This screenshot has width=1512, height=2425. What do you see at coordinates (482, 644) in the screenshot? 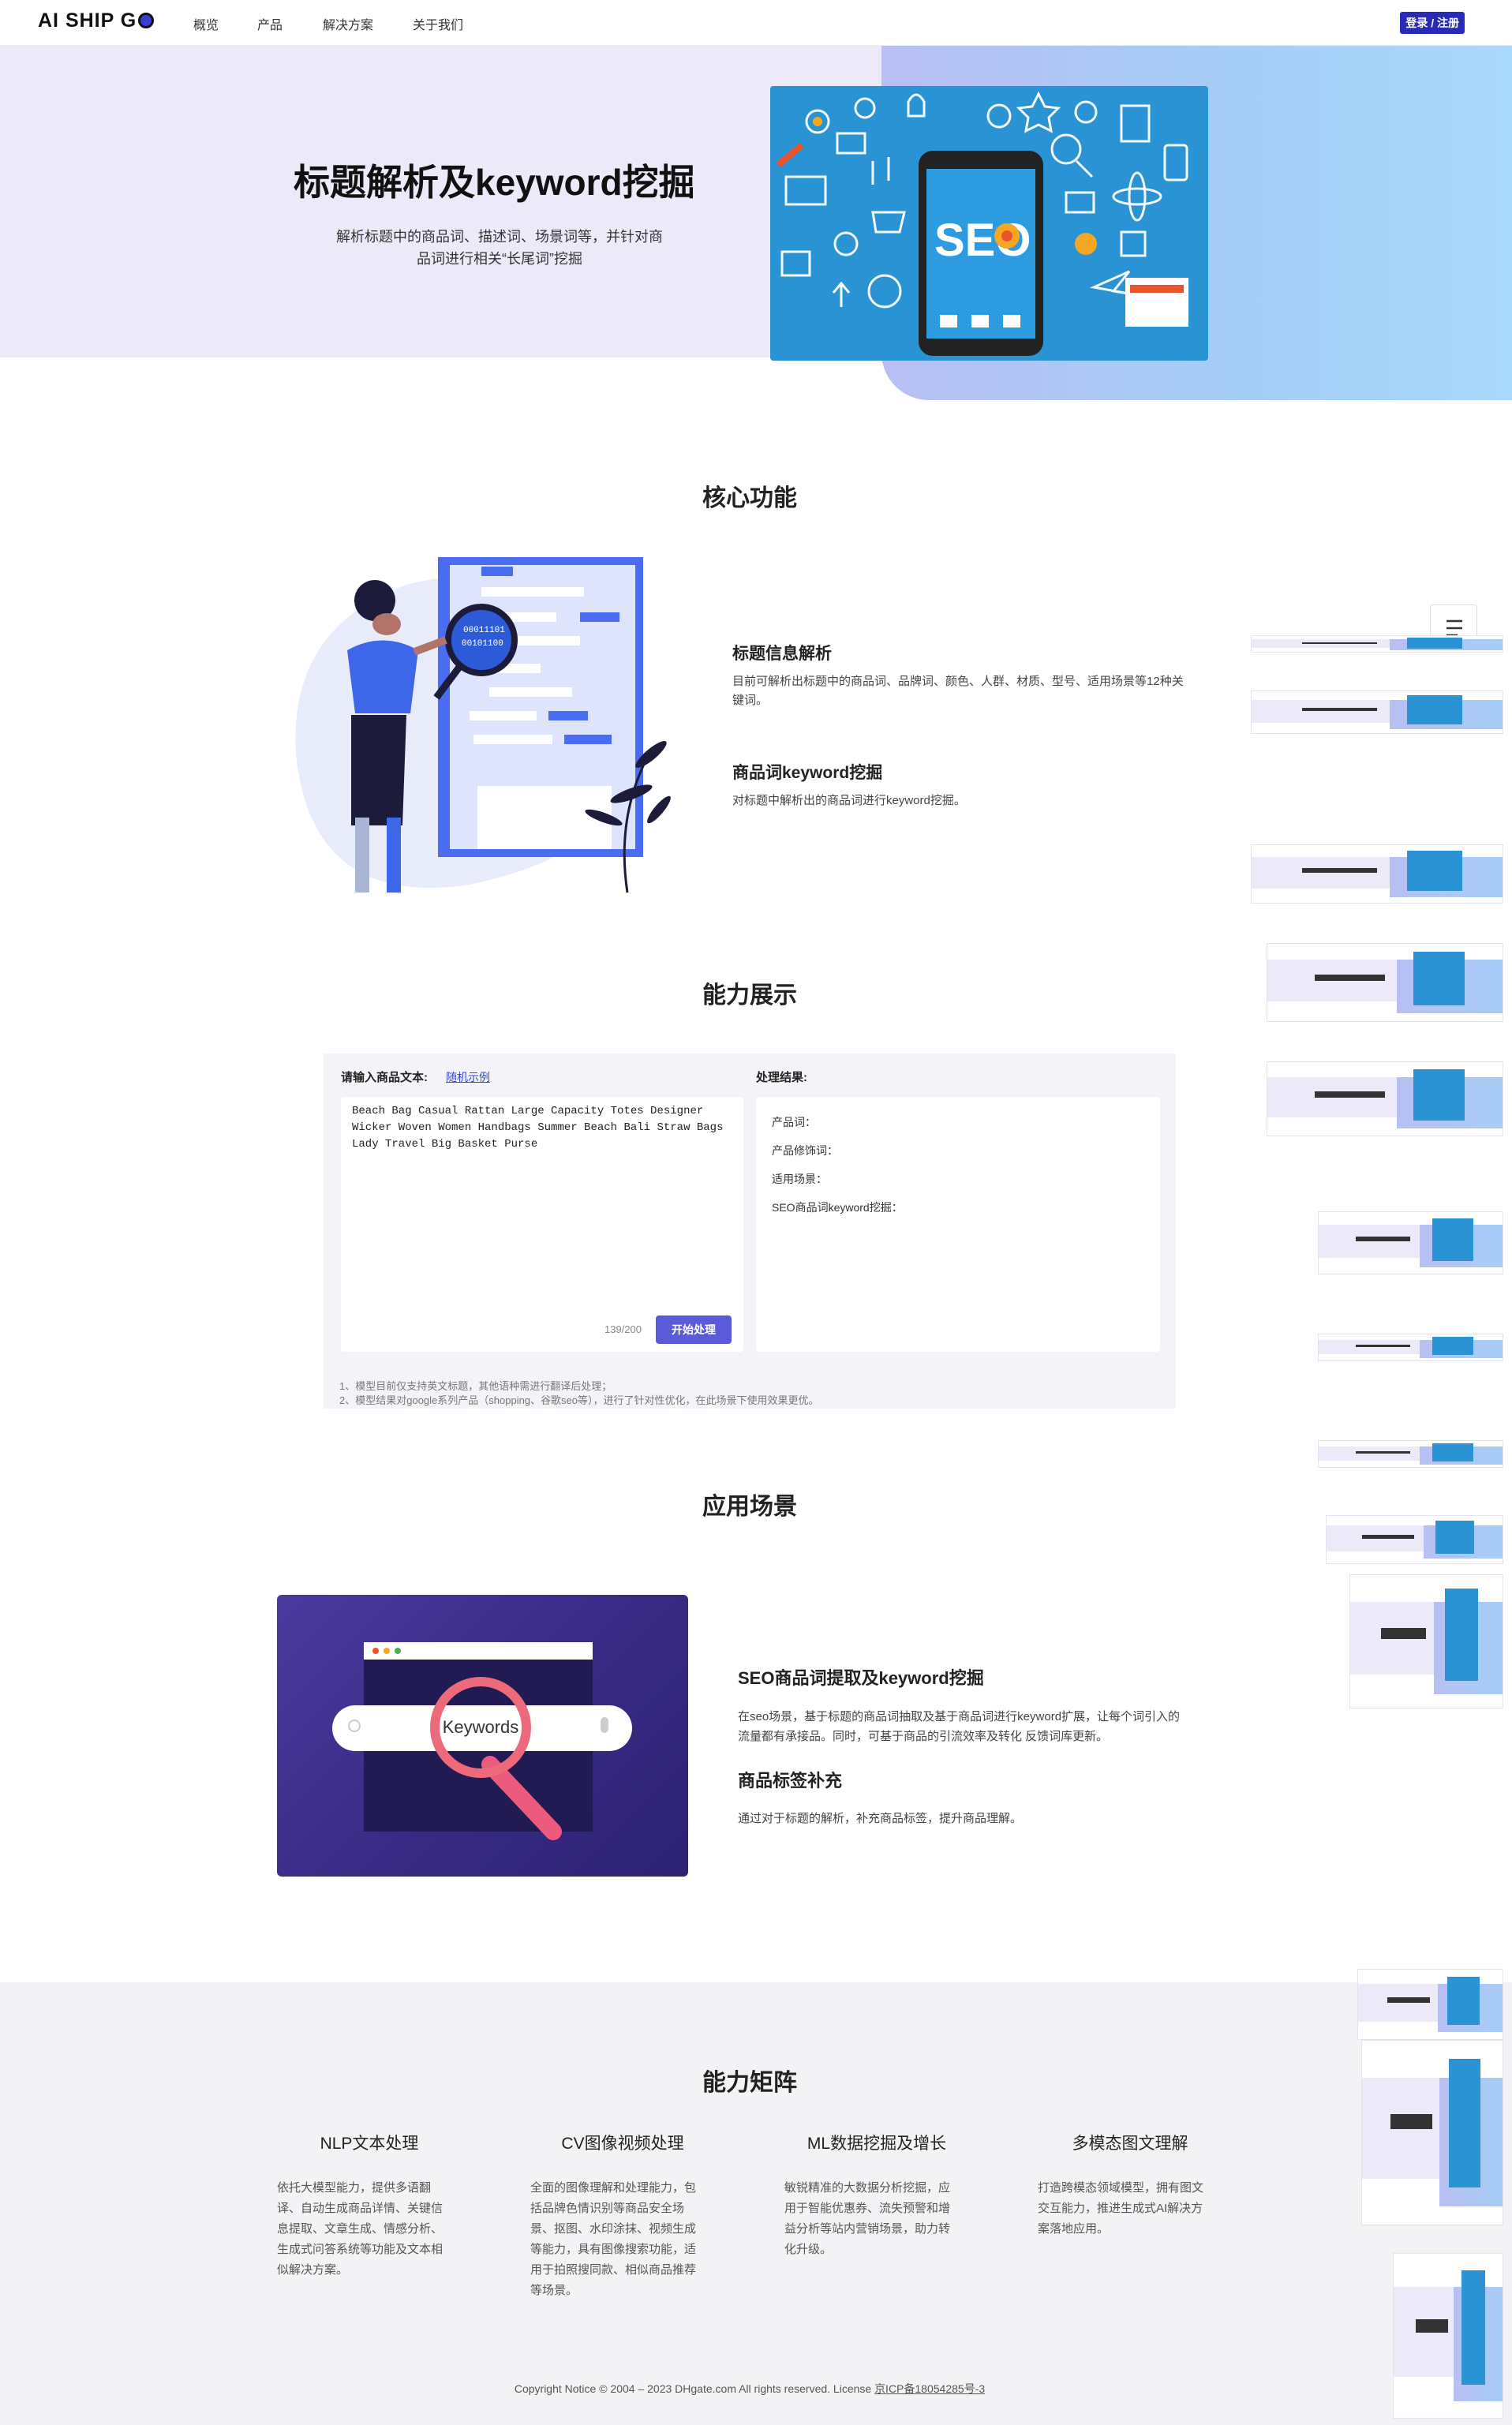
I see `illustration-binary: 00101100` at bounding box center [482, 644].